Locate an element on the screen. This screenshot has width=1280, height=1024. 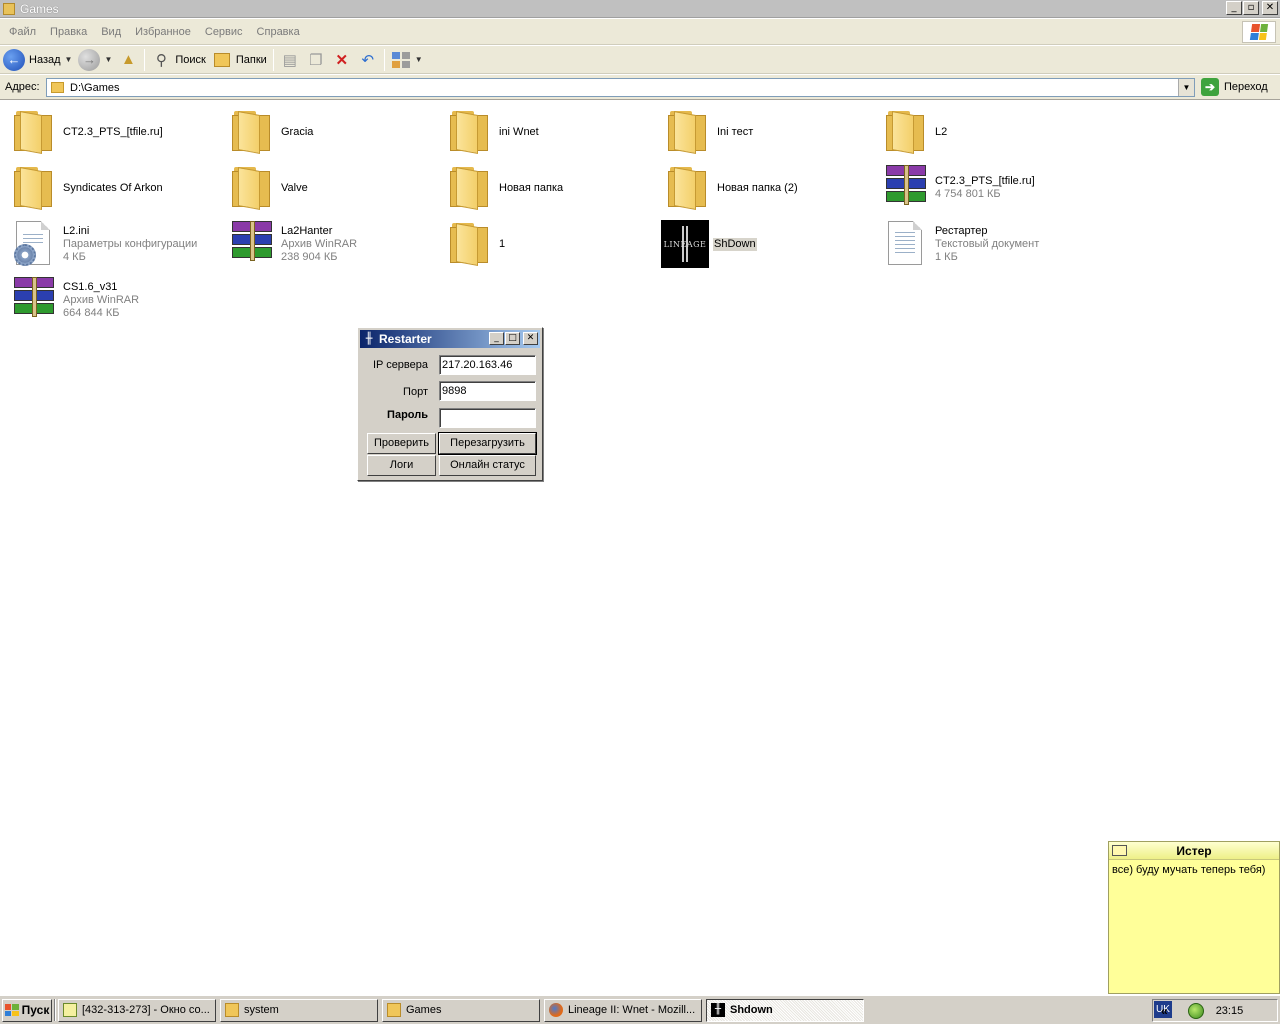
dialog-minimize-button: _ is located at coordinates (496, 338).